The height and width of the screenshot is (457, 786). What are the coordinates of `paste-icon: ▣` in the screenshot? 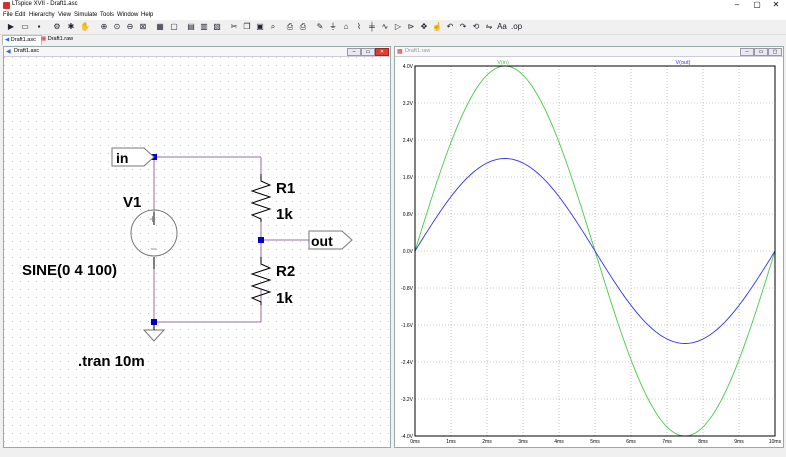 It's located at (260, 27).